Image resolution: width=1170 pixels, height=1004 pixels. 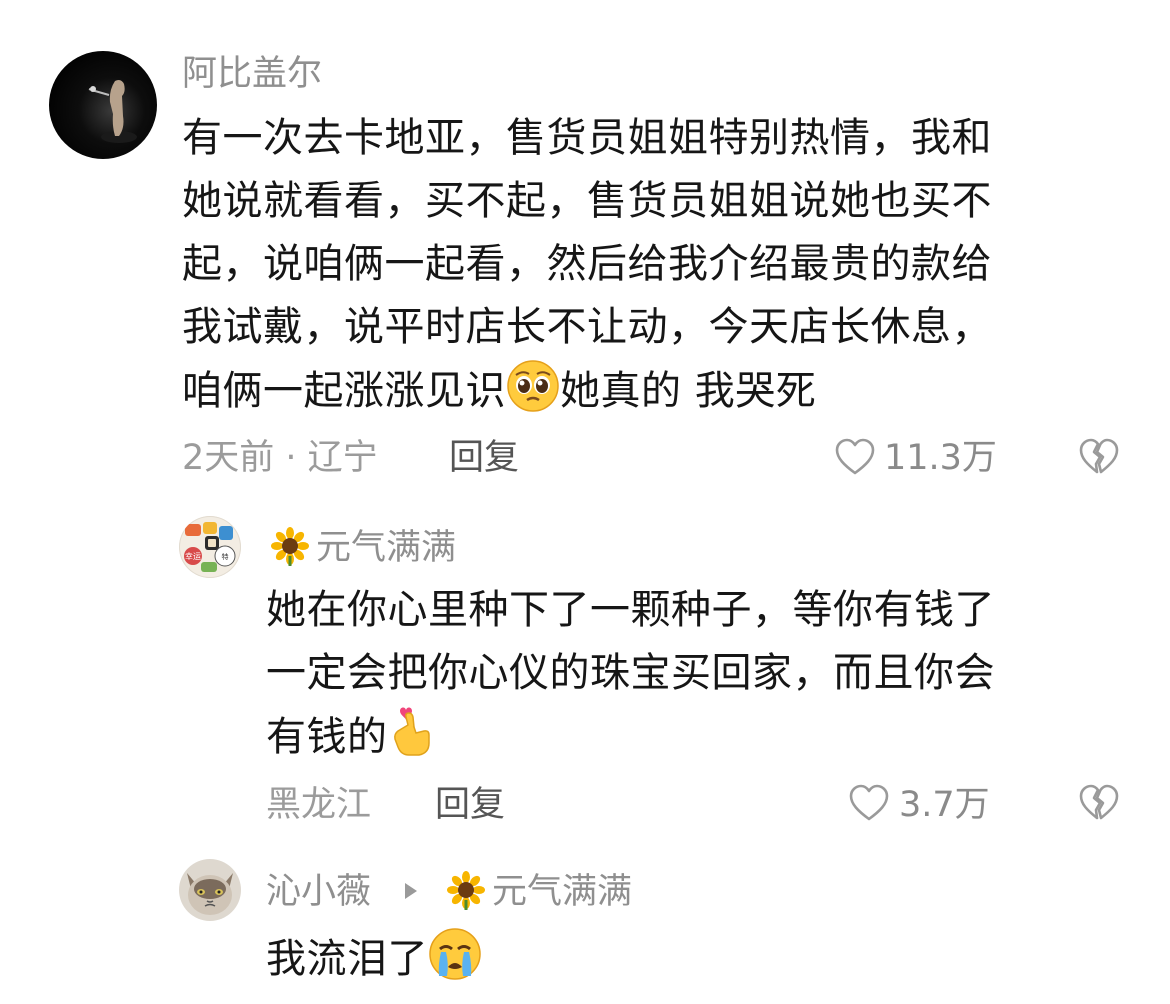 What do you see at coordinates (252, 74) in the screenshot?
I see `comment-author-name: 阿比盖尔` at bounding box center [252, 74].